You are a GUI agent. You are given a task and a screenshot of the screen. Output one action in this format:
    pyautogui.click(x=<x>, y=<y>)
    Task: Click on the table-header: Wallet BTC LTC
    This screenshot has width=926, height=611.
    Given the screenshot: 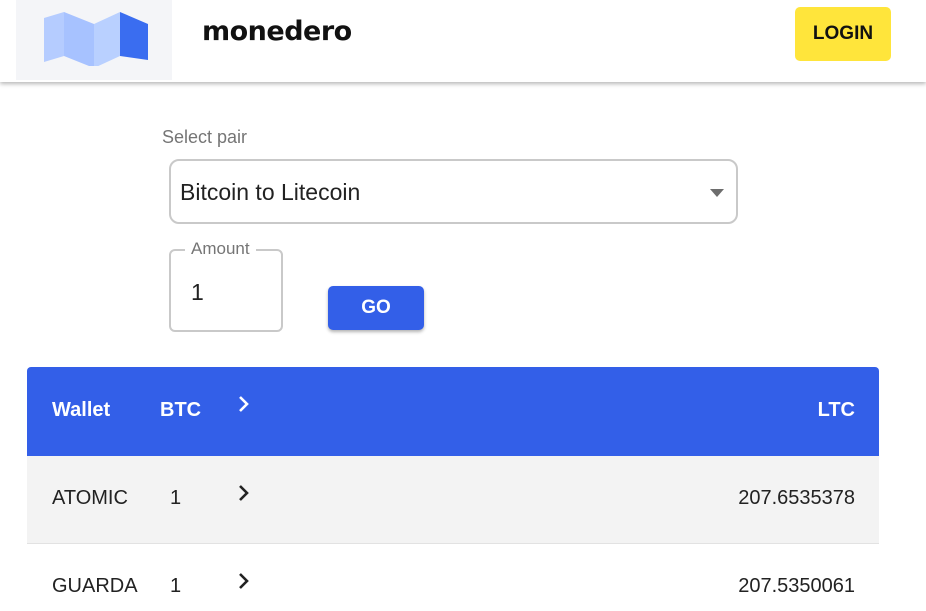 What is the action you would take?
    pyautogui.click(x=453, y=411)
    